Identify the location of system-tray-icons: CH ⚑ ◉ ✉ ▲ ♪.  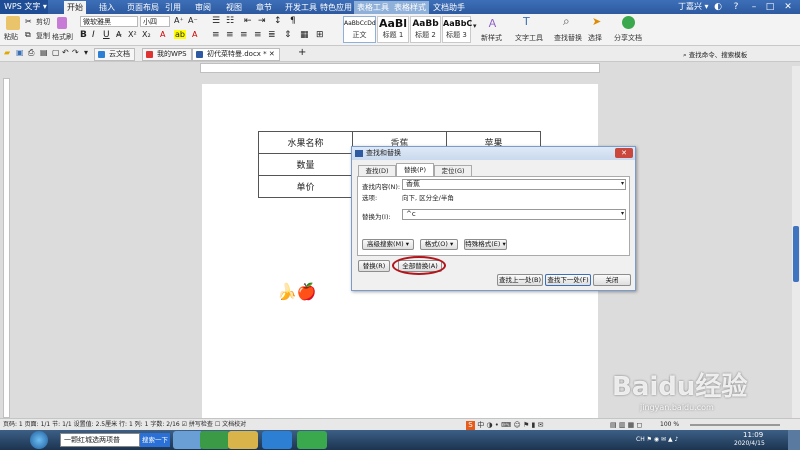
(657, 439).